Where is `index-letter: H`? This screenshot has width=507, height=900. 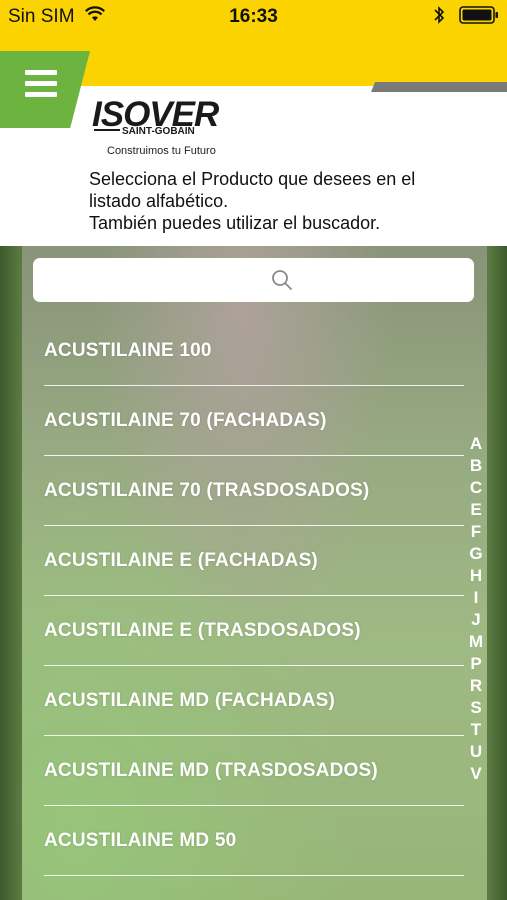
index-letter: H is located at coordinates (476, 576).